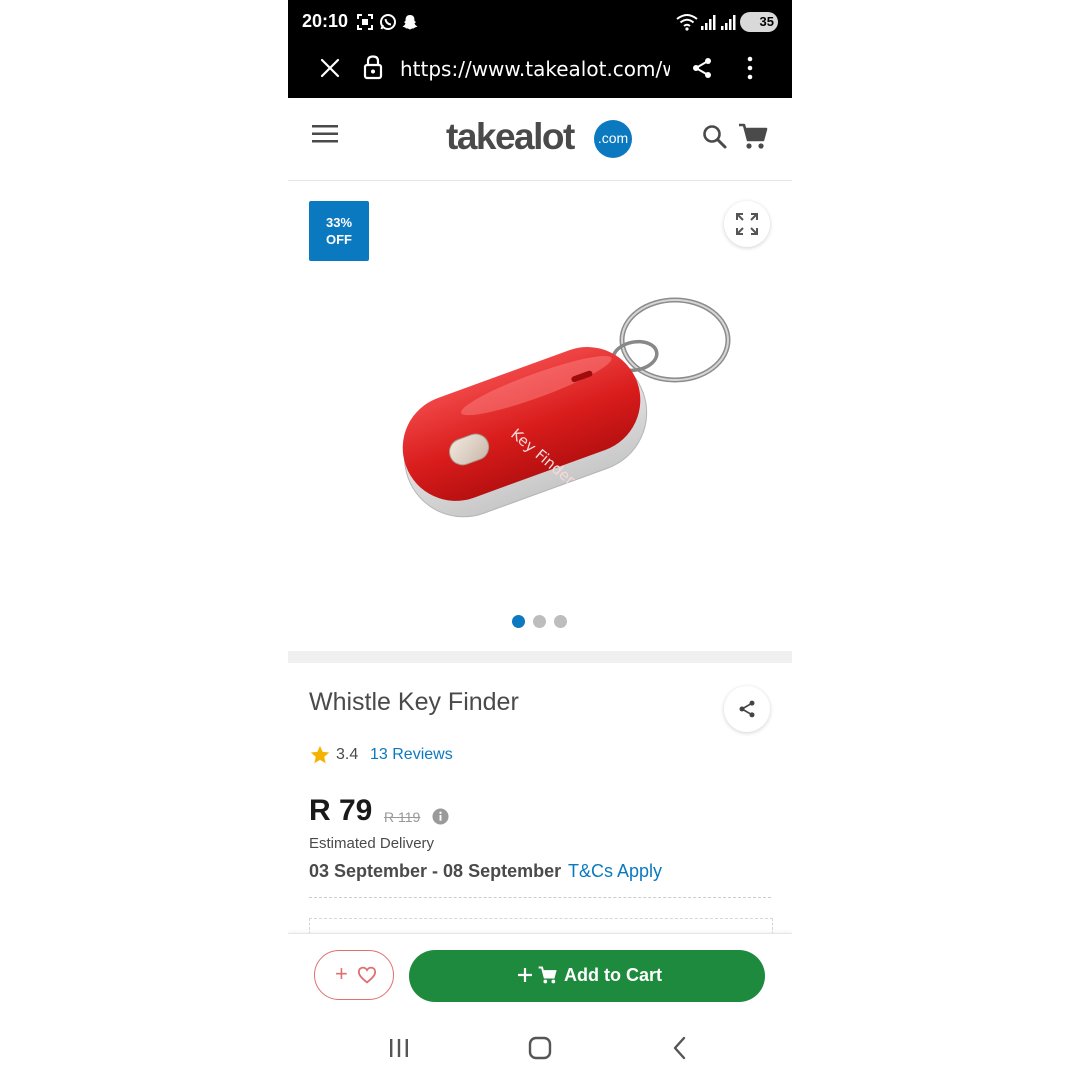  I want to click on browser-url-bar: https://www.takealot.com/w, so click(540, 71).